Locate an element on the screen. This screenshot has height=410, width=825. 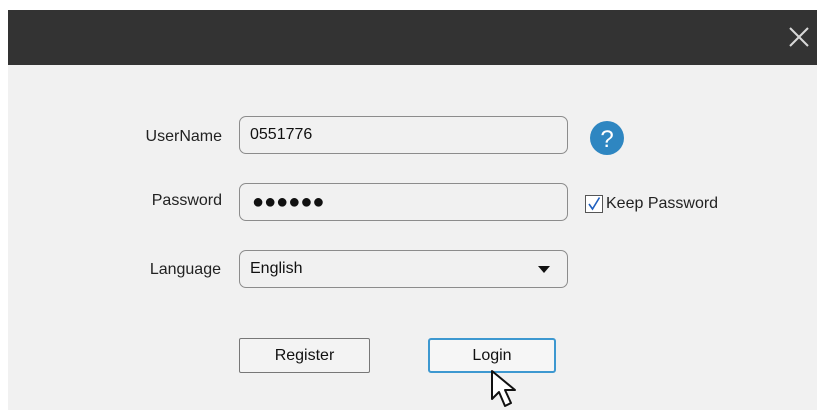
username-value: 0551776 is located at coordinates (281, 134).